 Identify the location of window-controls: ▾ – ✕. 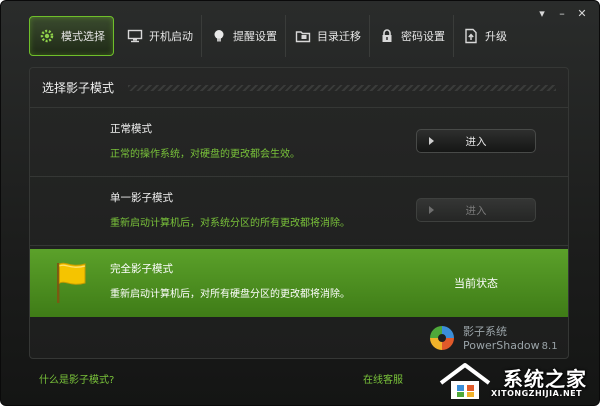
(562, 14).